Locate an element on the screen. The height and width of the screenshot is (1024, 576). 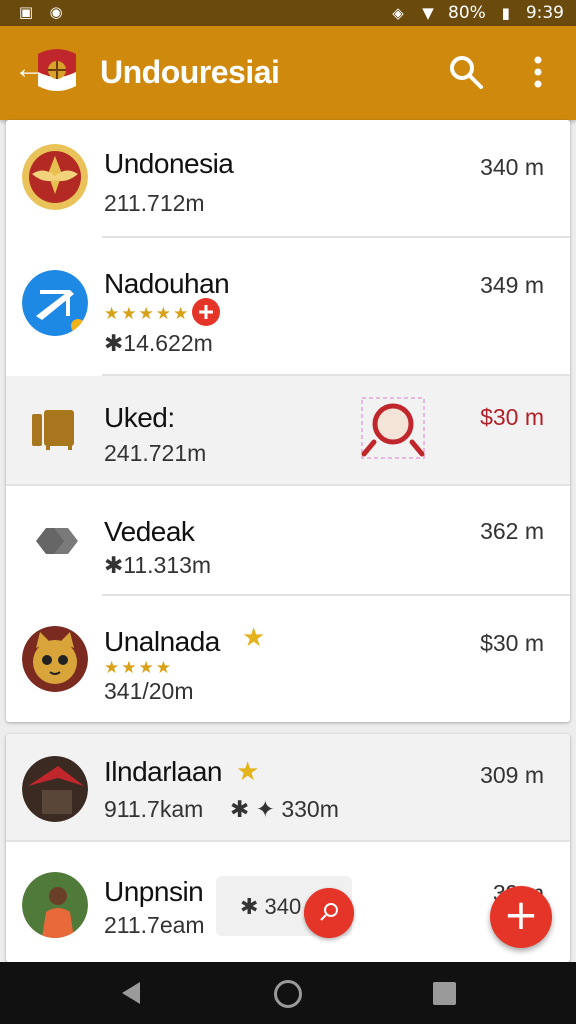
battery-level: 80% is located at coordinates (467, 13).